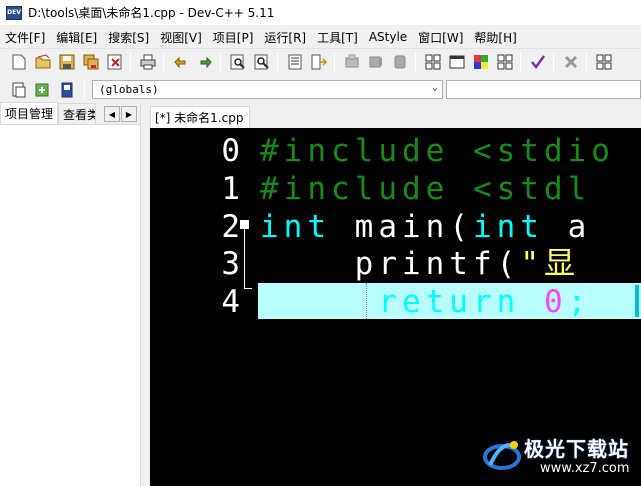  I want to click on run-icon, so click(457, 62).